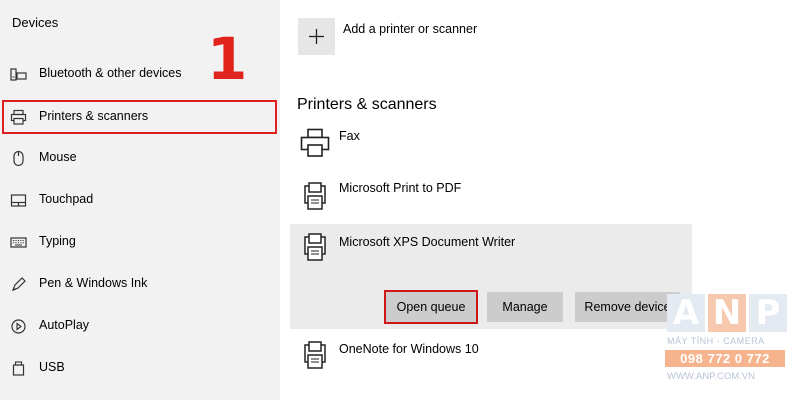 The image size is (800, 400). I want to click on sidebar-item-label: AutoPlay, so click(64, 325).